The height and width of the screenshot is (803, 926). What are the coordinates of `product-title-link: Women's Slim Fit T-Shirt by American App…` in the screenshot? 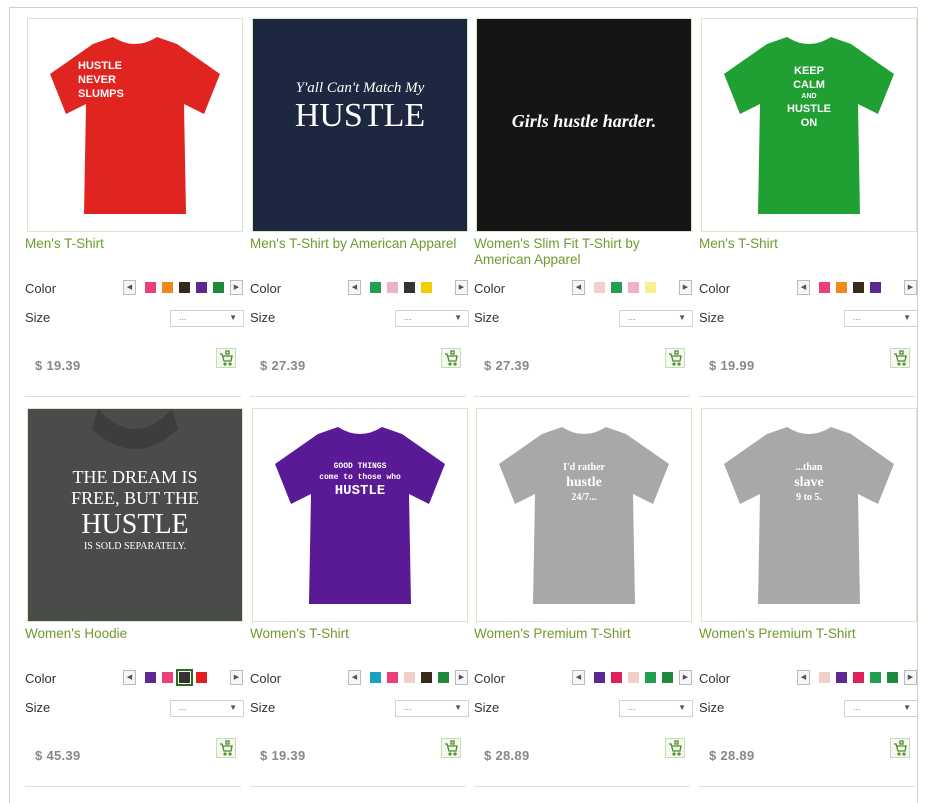 It's located at (585, 252).